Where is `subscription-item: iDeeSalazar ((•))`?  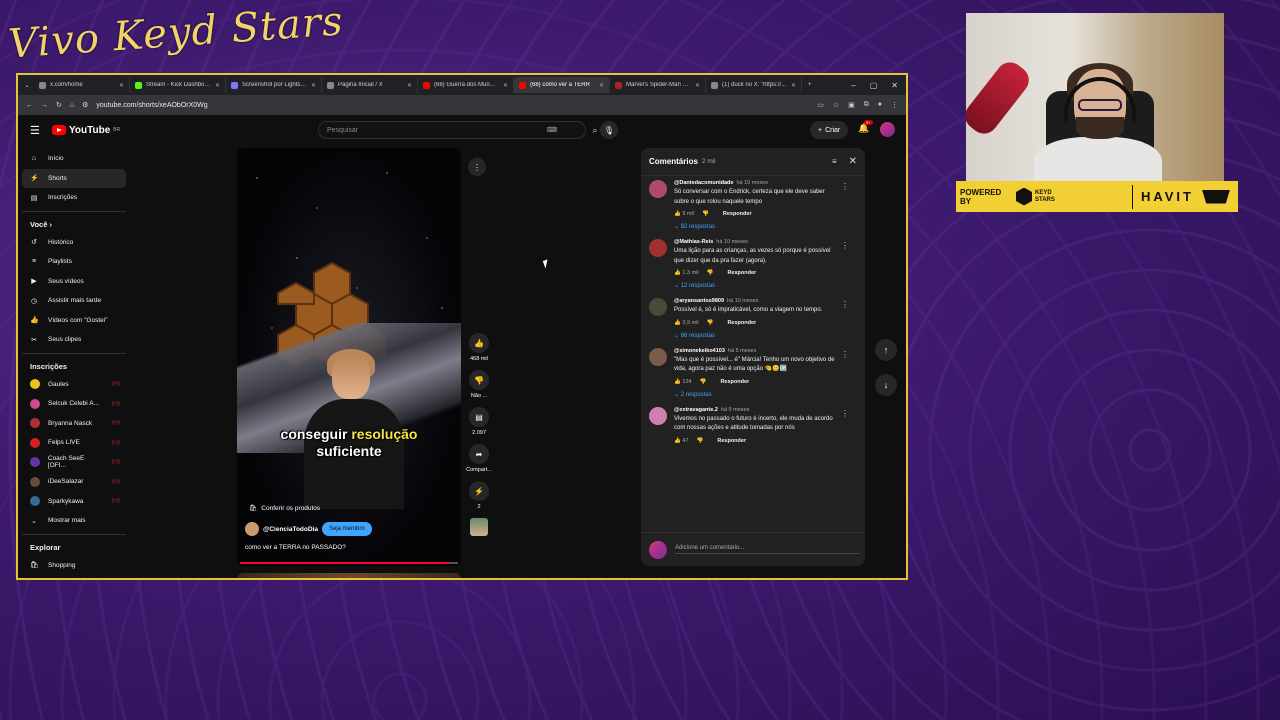 subscription-item: iDeeSalazar ((•)) is located at coordinates (74, 482).